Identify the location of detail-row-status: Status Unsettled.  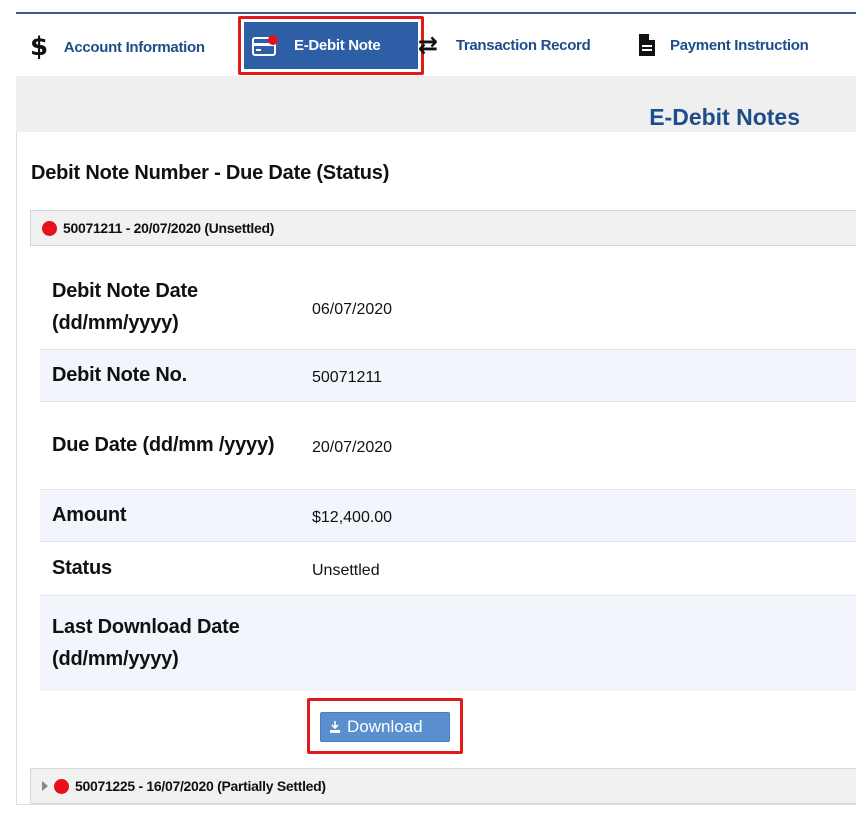
(448, 568).